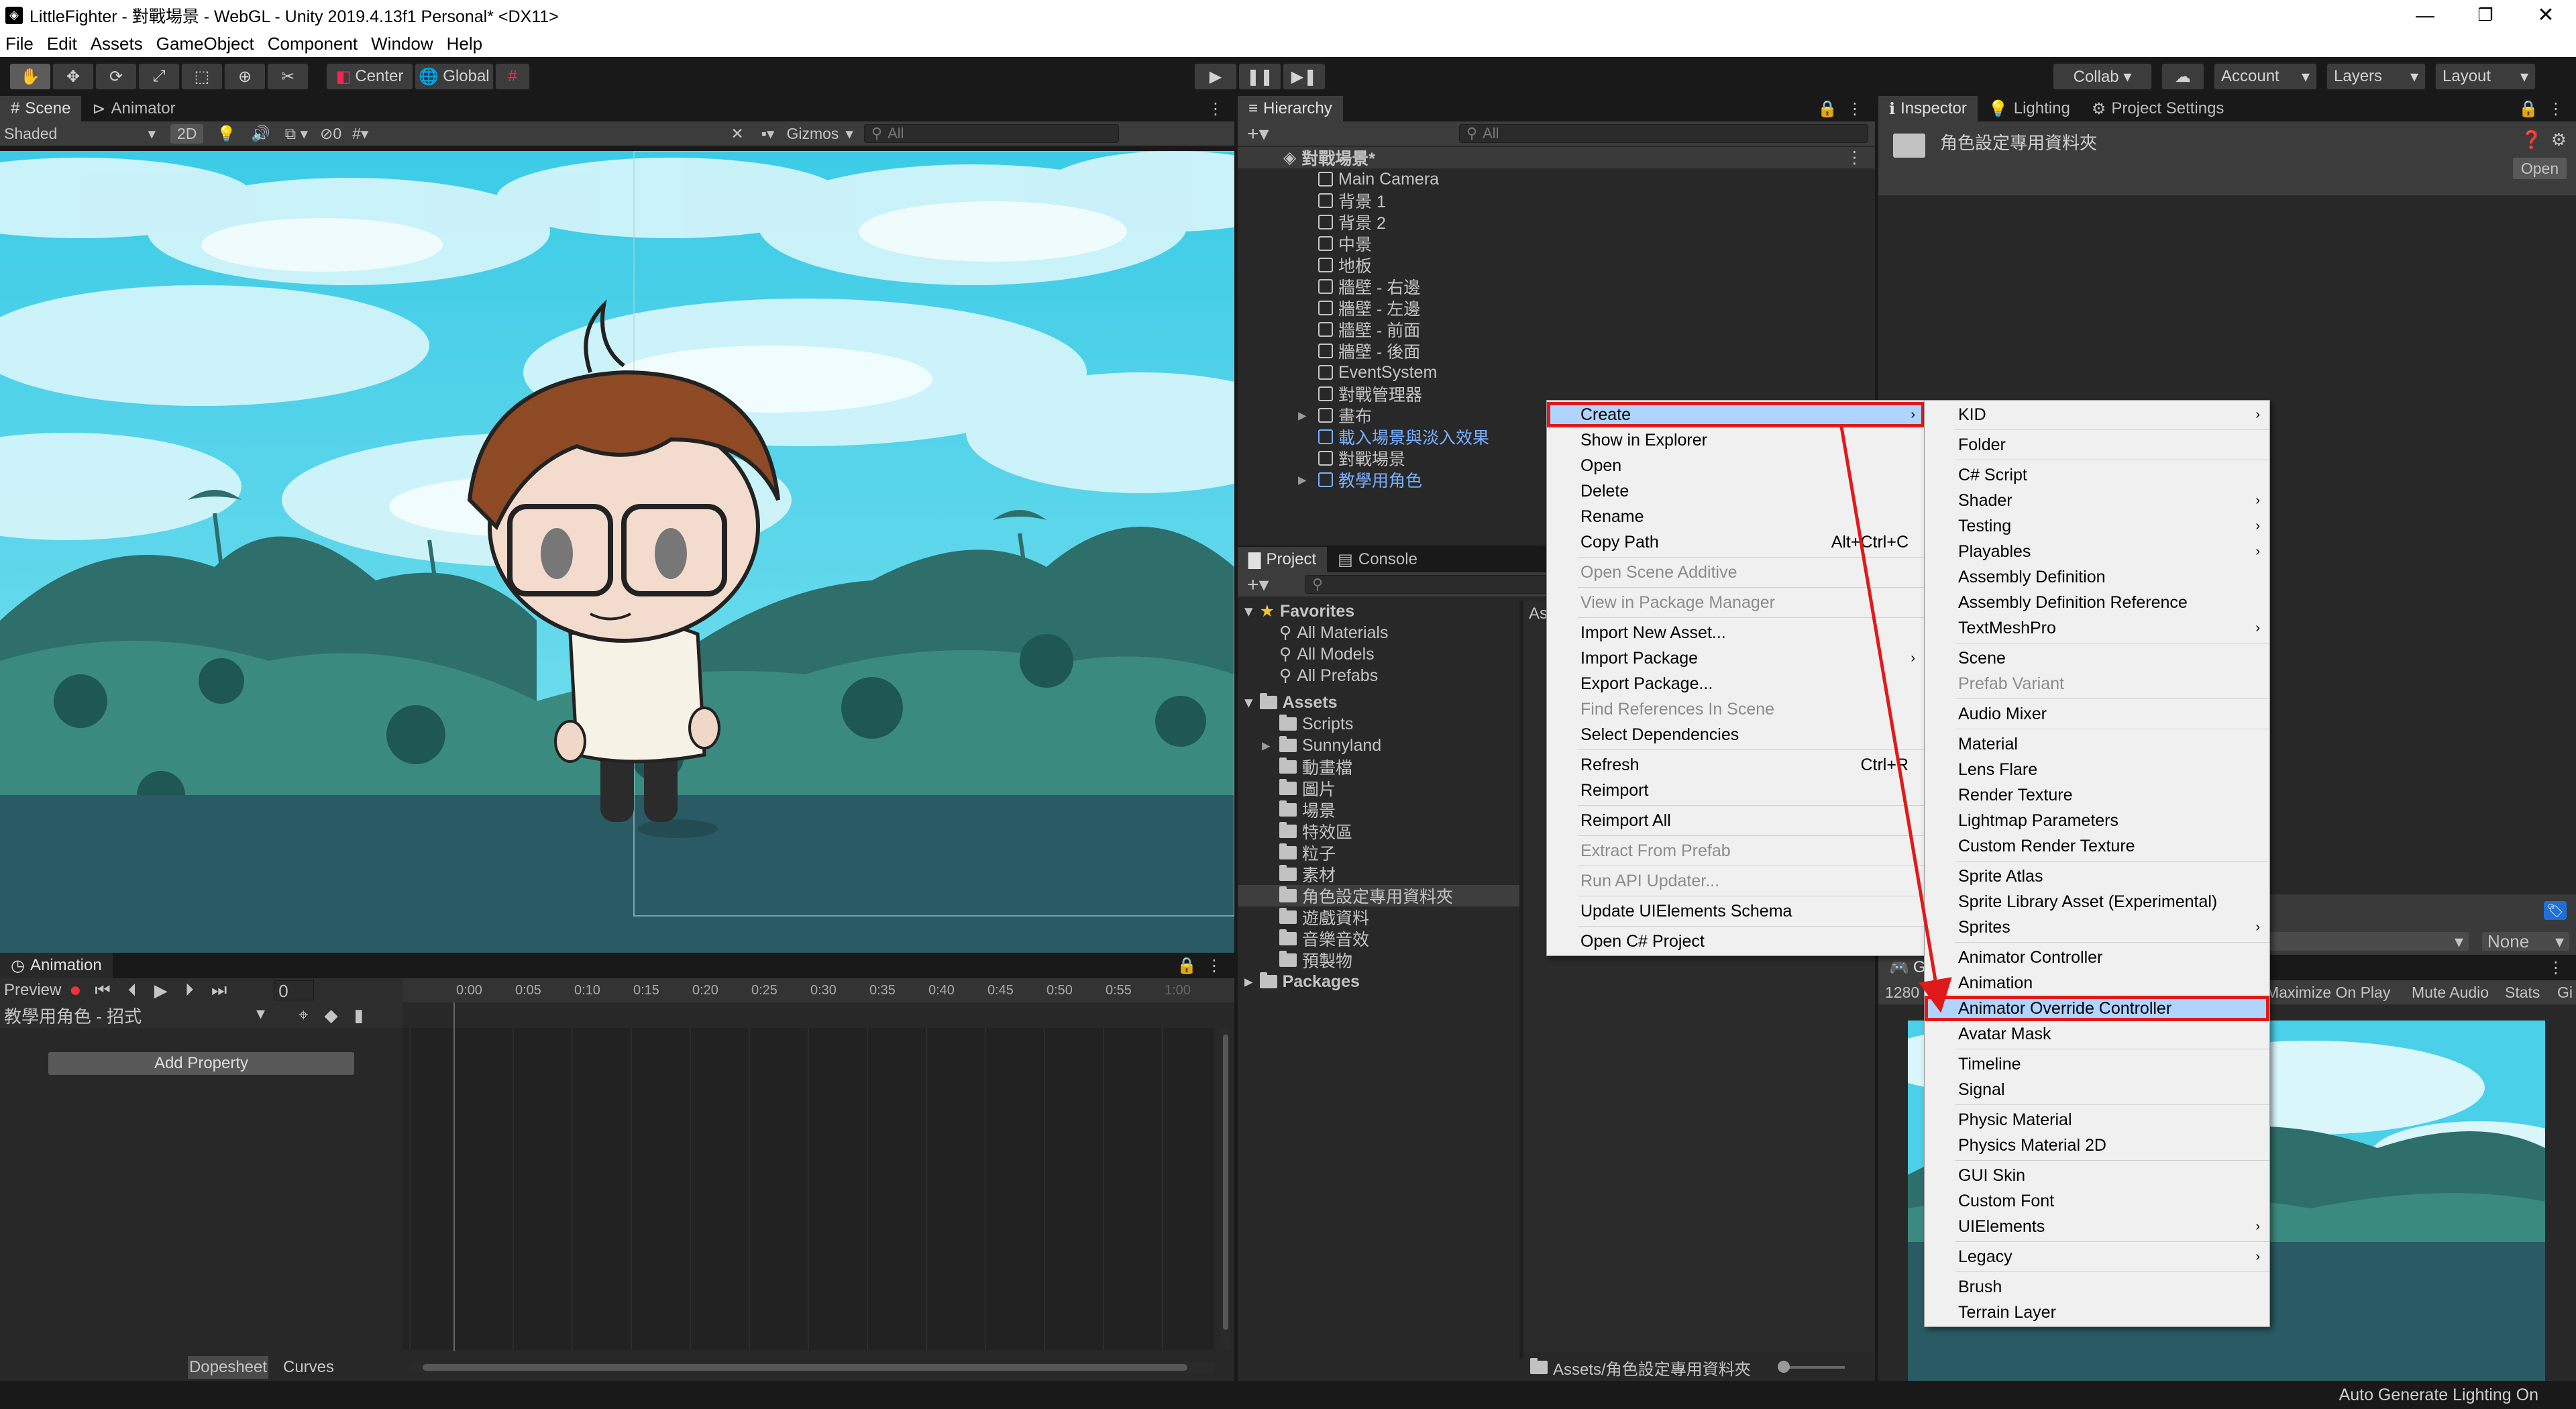 This screenshot has width=2576, height=1409. I want to click on hierarchy-item: 牆壁 - 右邊, so click(1596, 286).